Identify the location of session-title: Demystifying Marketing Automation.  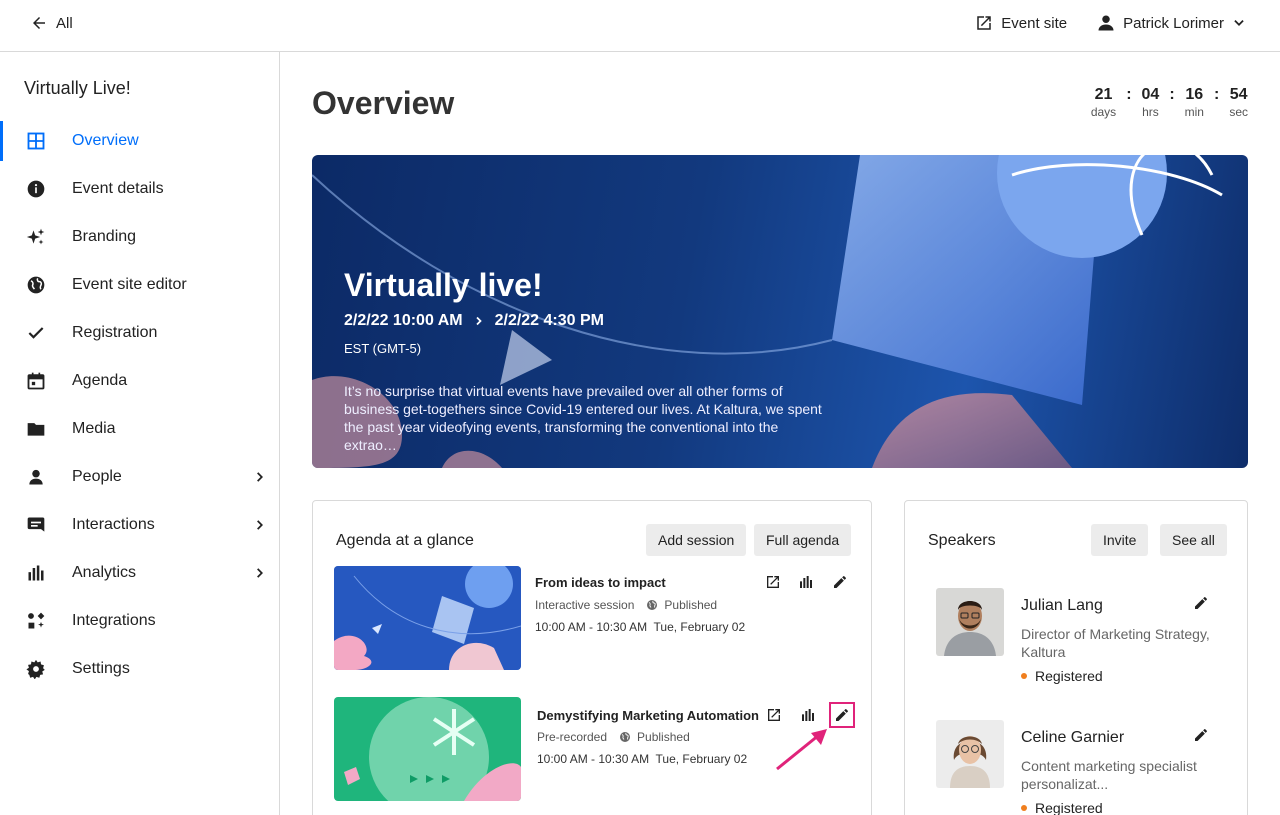
(648, 715).